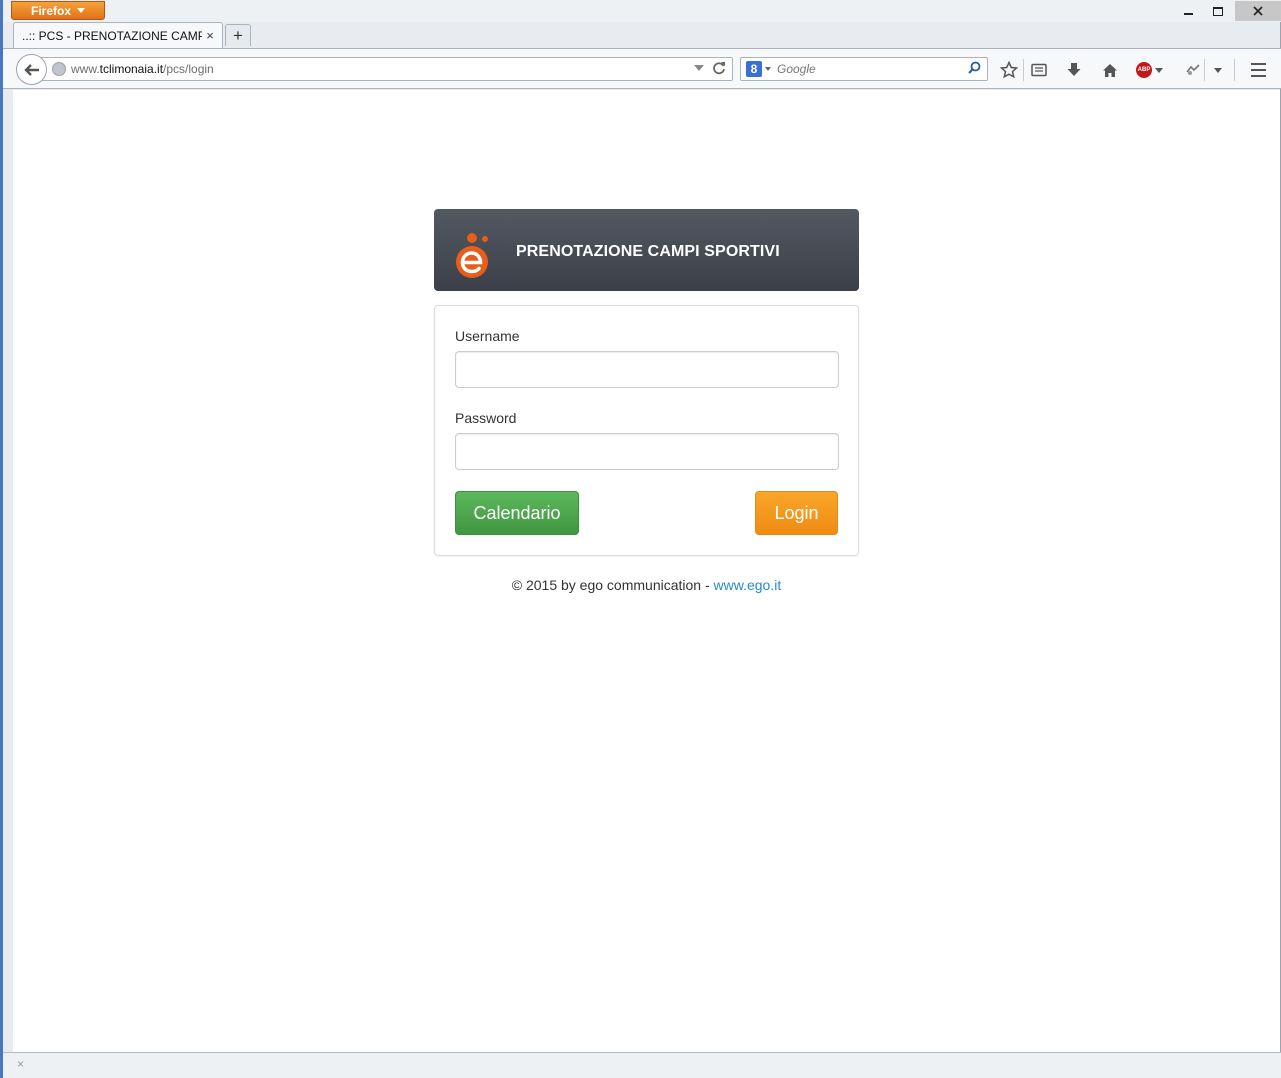 Image resolution: width=1281 pixels, height=1078 pixels. I want to click on back-arrow-icon, so click(31, 69).